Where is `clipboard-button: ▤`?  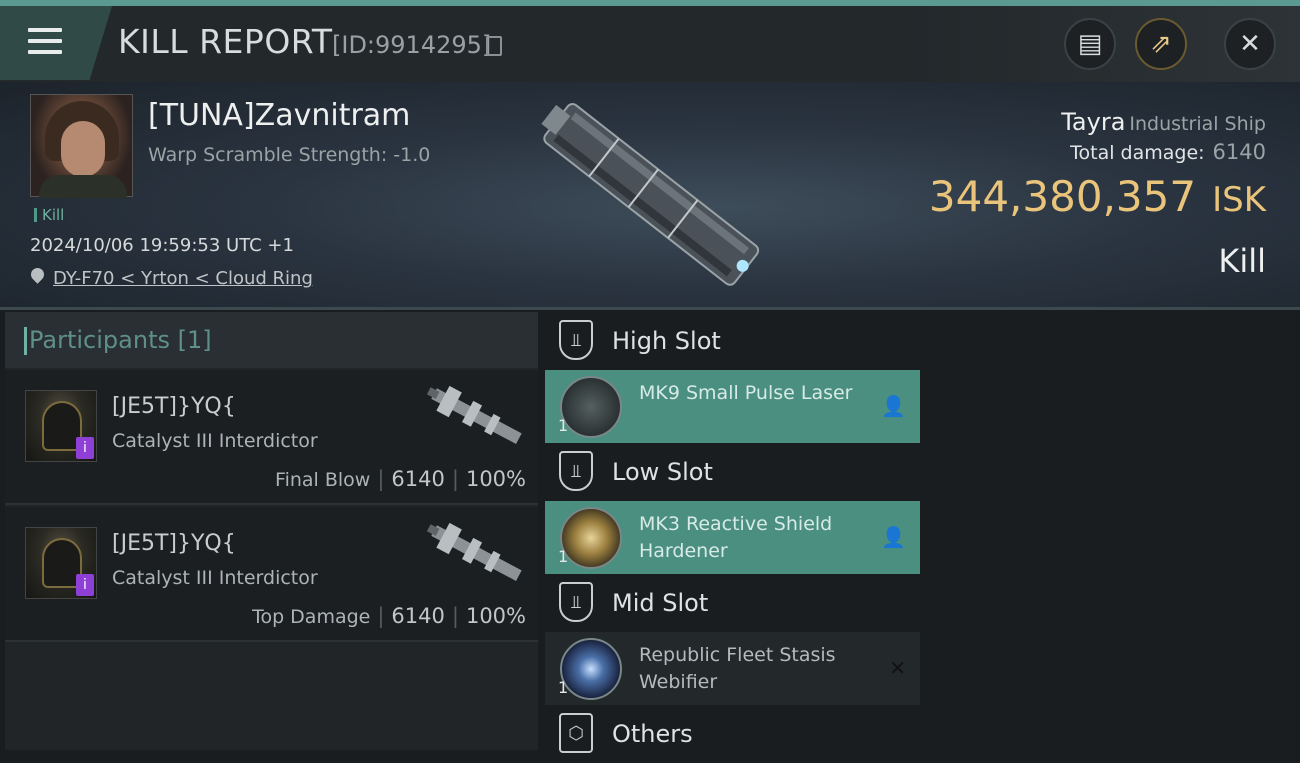
clipboard-button: ▤ is located at coordinates (1090, 44).